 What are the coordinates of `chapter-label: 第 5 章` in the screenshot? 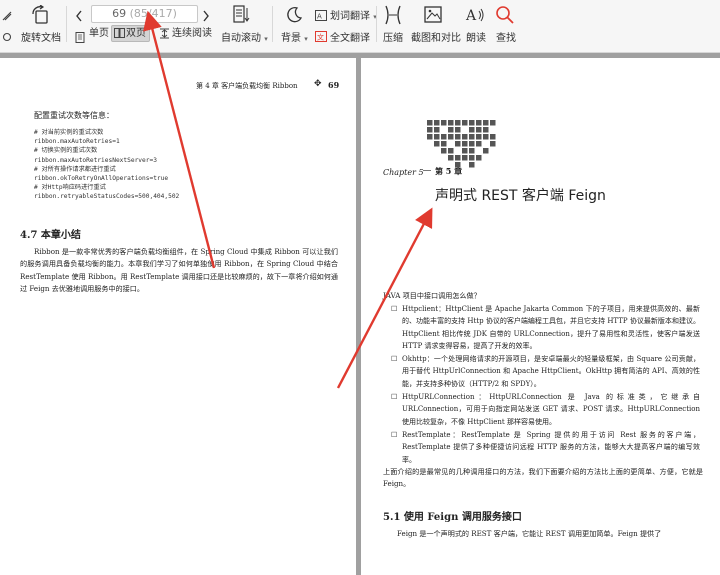 It's located at (449, 171).